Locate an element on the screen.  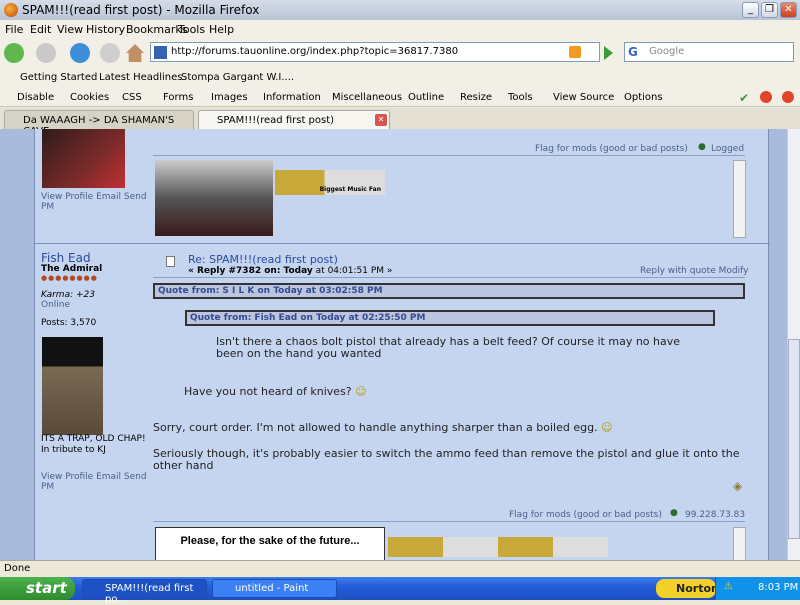
task-label: untitled - Paint is located at coordinates (272, 588).